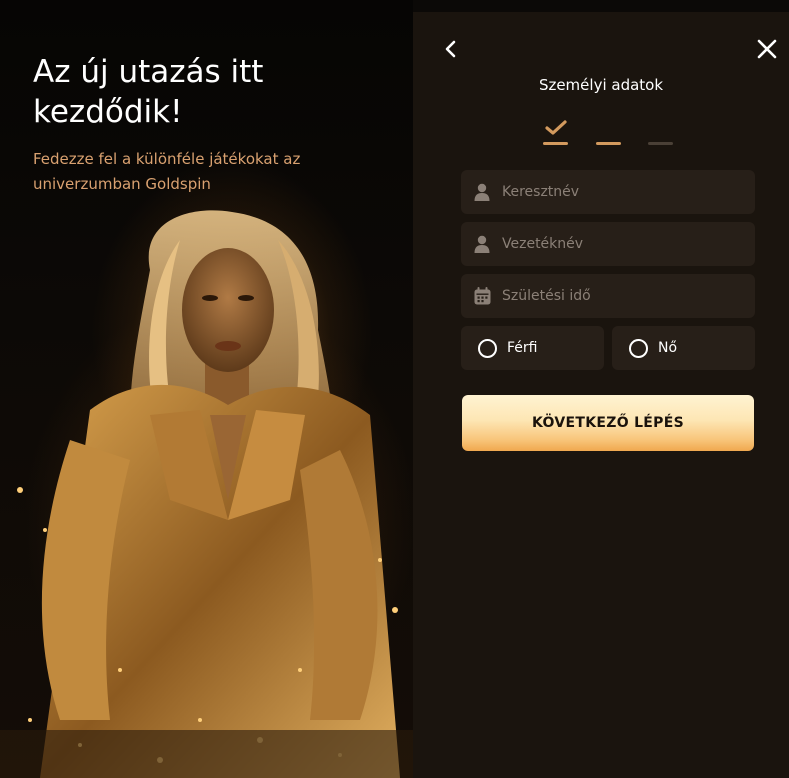  Describe the element at coordinates (638, 348) in the screenshot. I see `female-radio` at that location.